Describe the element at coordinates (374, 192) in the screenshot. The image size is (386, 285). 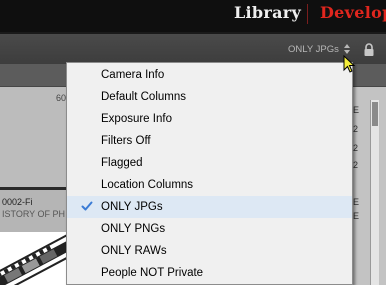
I see `vertical-scrollbar` at that location.